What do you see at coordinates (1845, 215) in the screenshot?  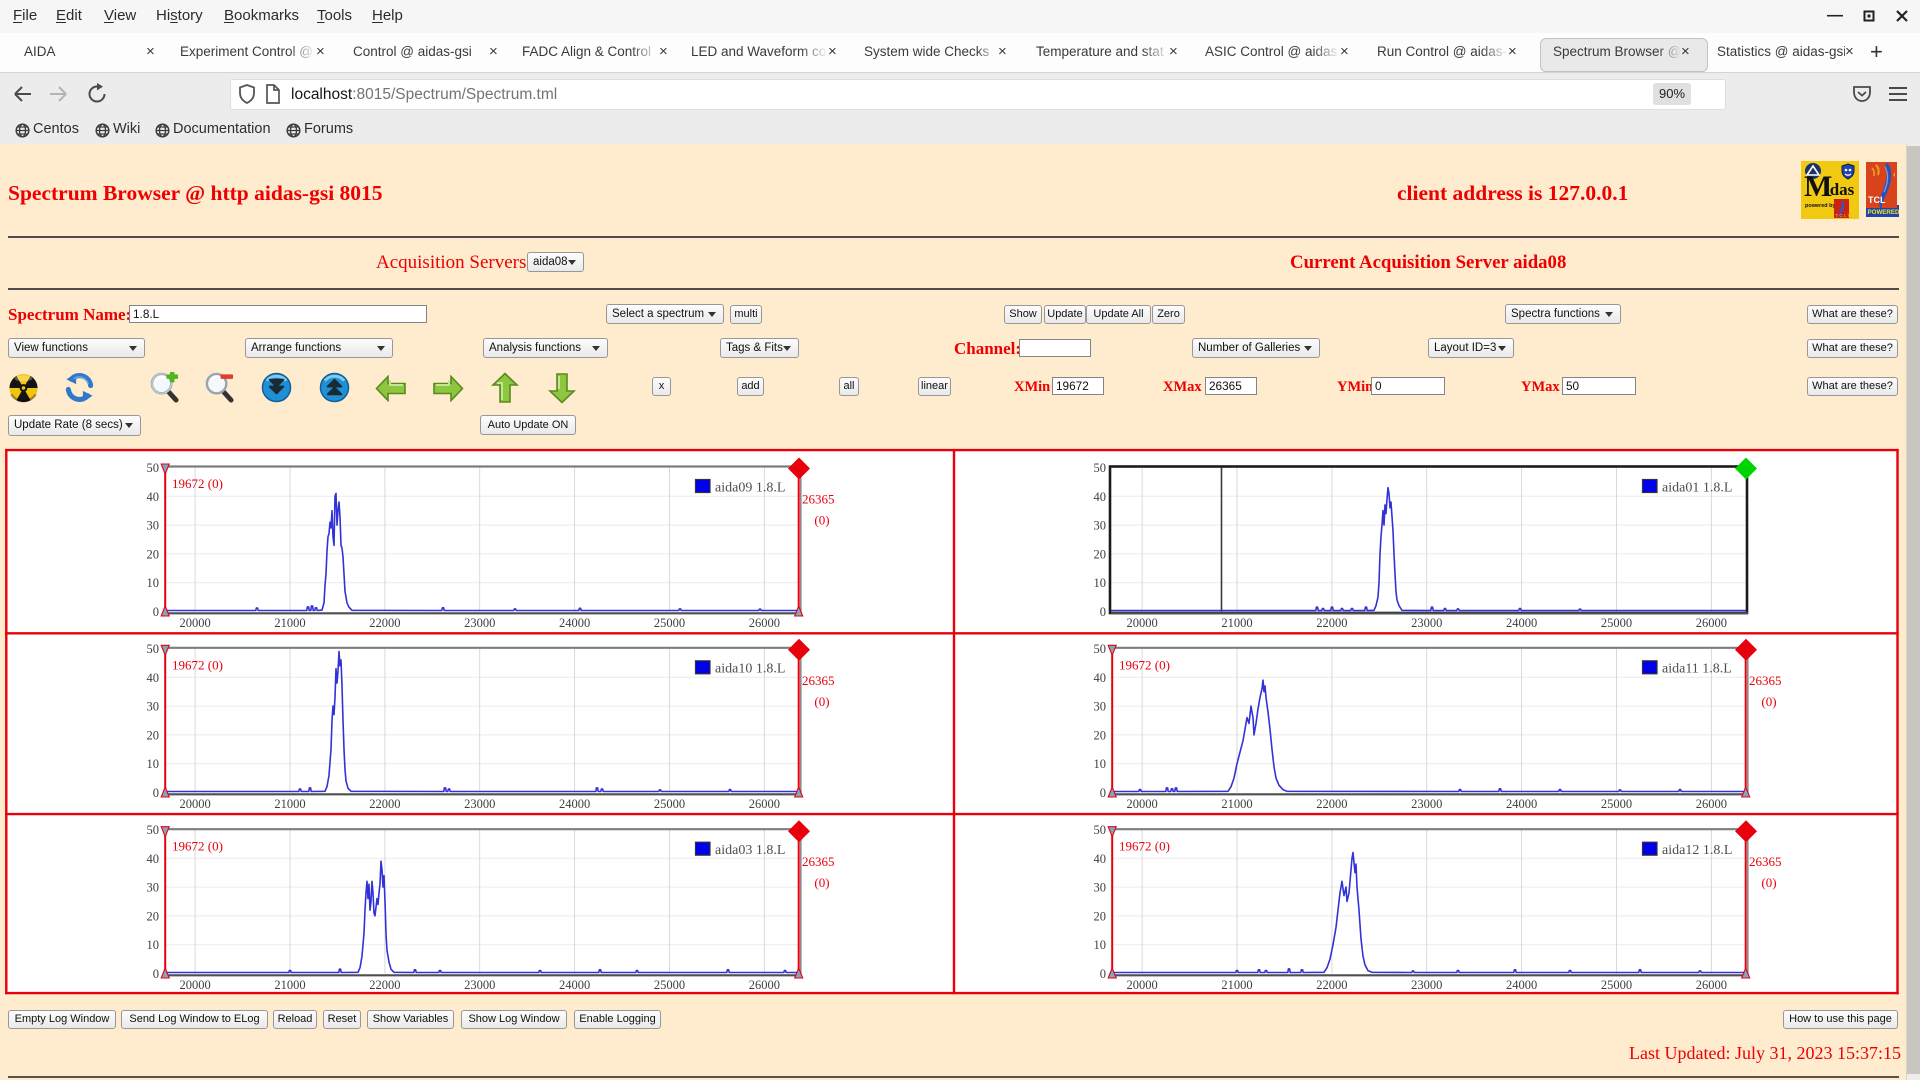 I see `svg-text: T C L T K` at bounding box center [1845, 215].